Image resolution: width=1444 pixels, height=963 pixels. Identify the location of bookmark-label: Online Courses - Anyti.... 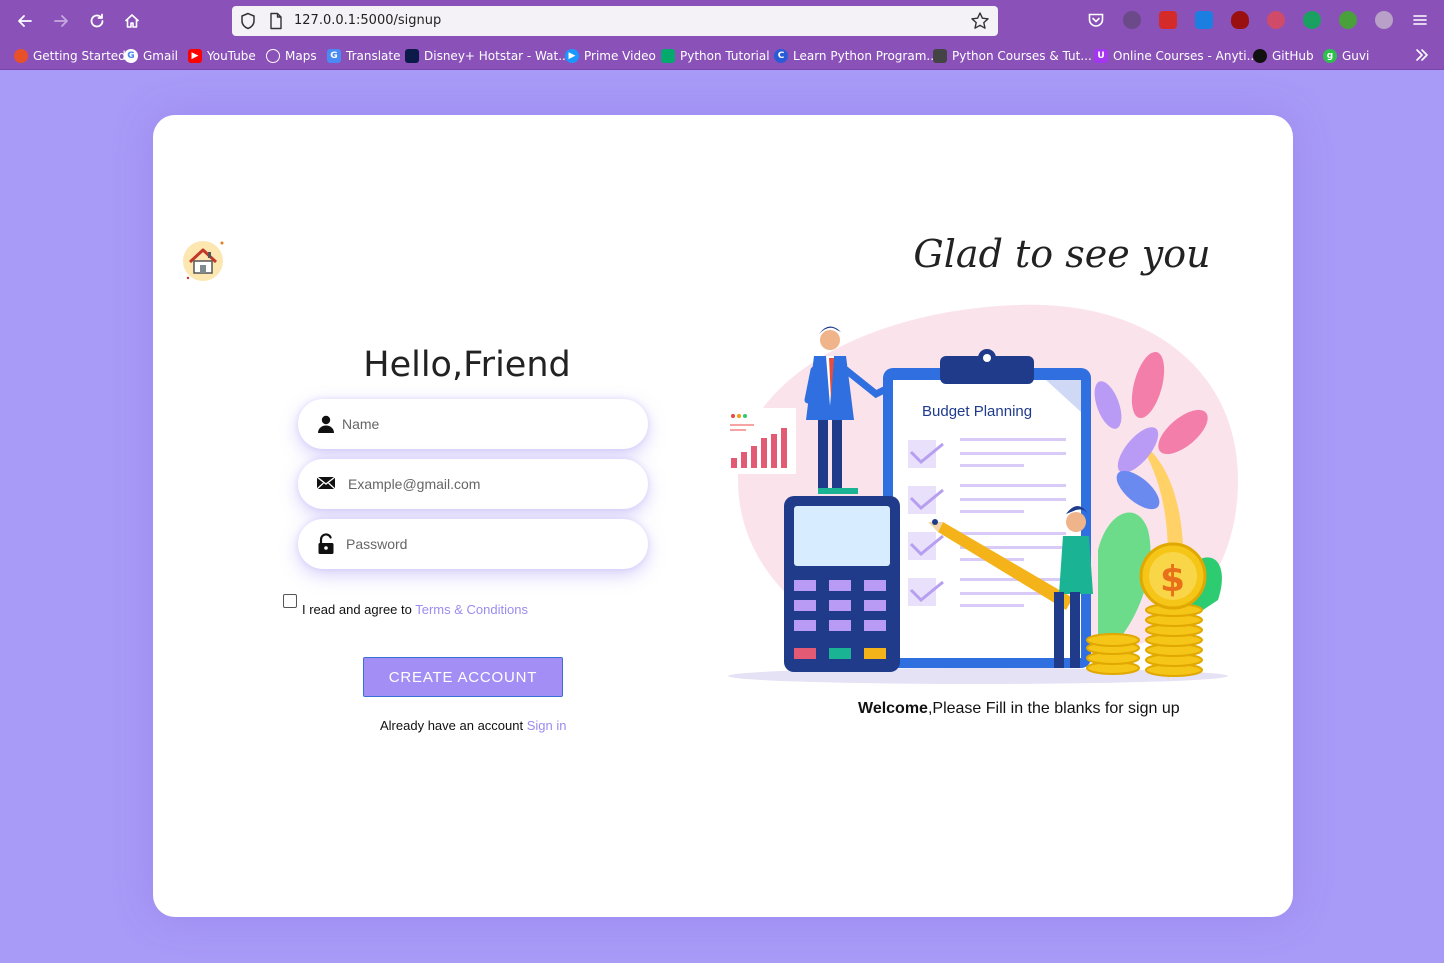
(1186, 56).